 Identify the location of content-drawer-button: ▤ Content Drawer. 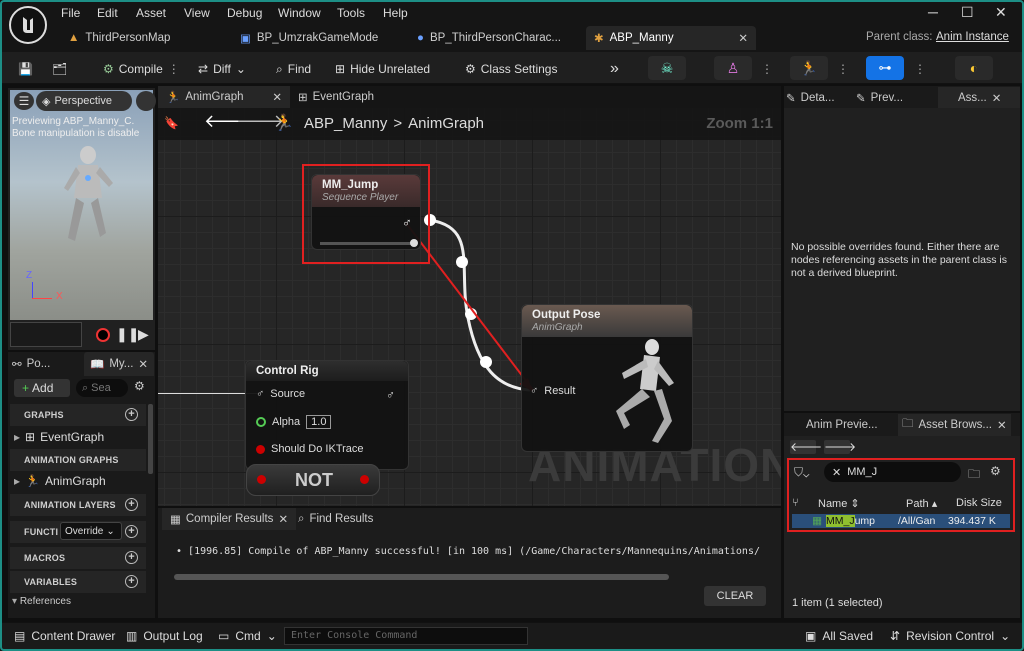
(64, 636).